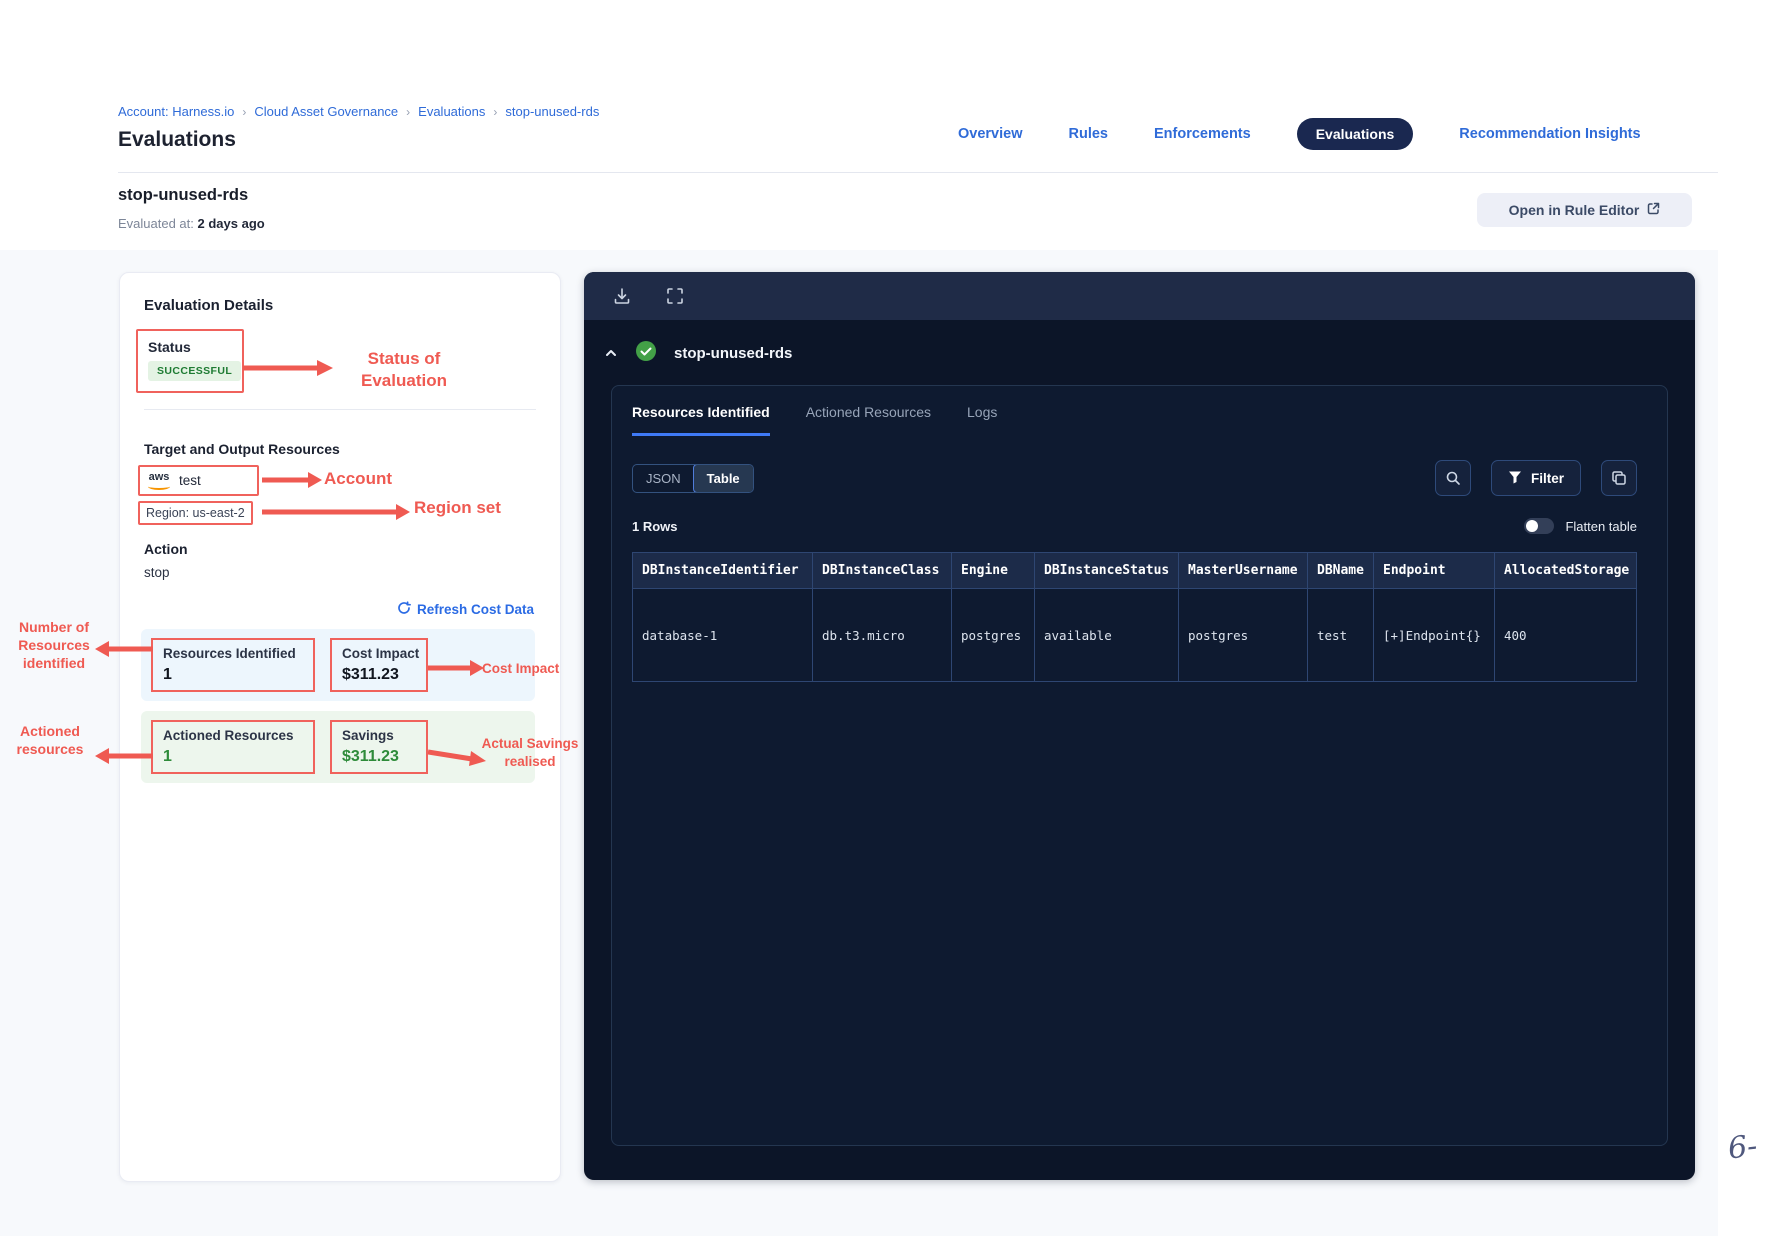 The height and width of the screenshot is (1236, 1790). I want to click on cell-allocatedstorage: 400, so click(1565, 635).